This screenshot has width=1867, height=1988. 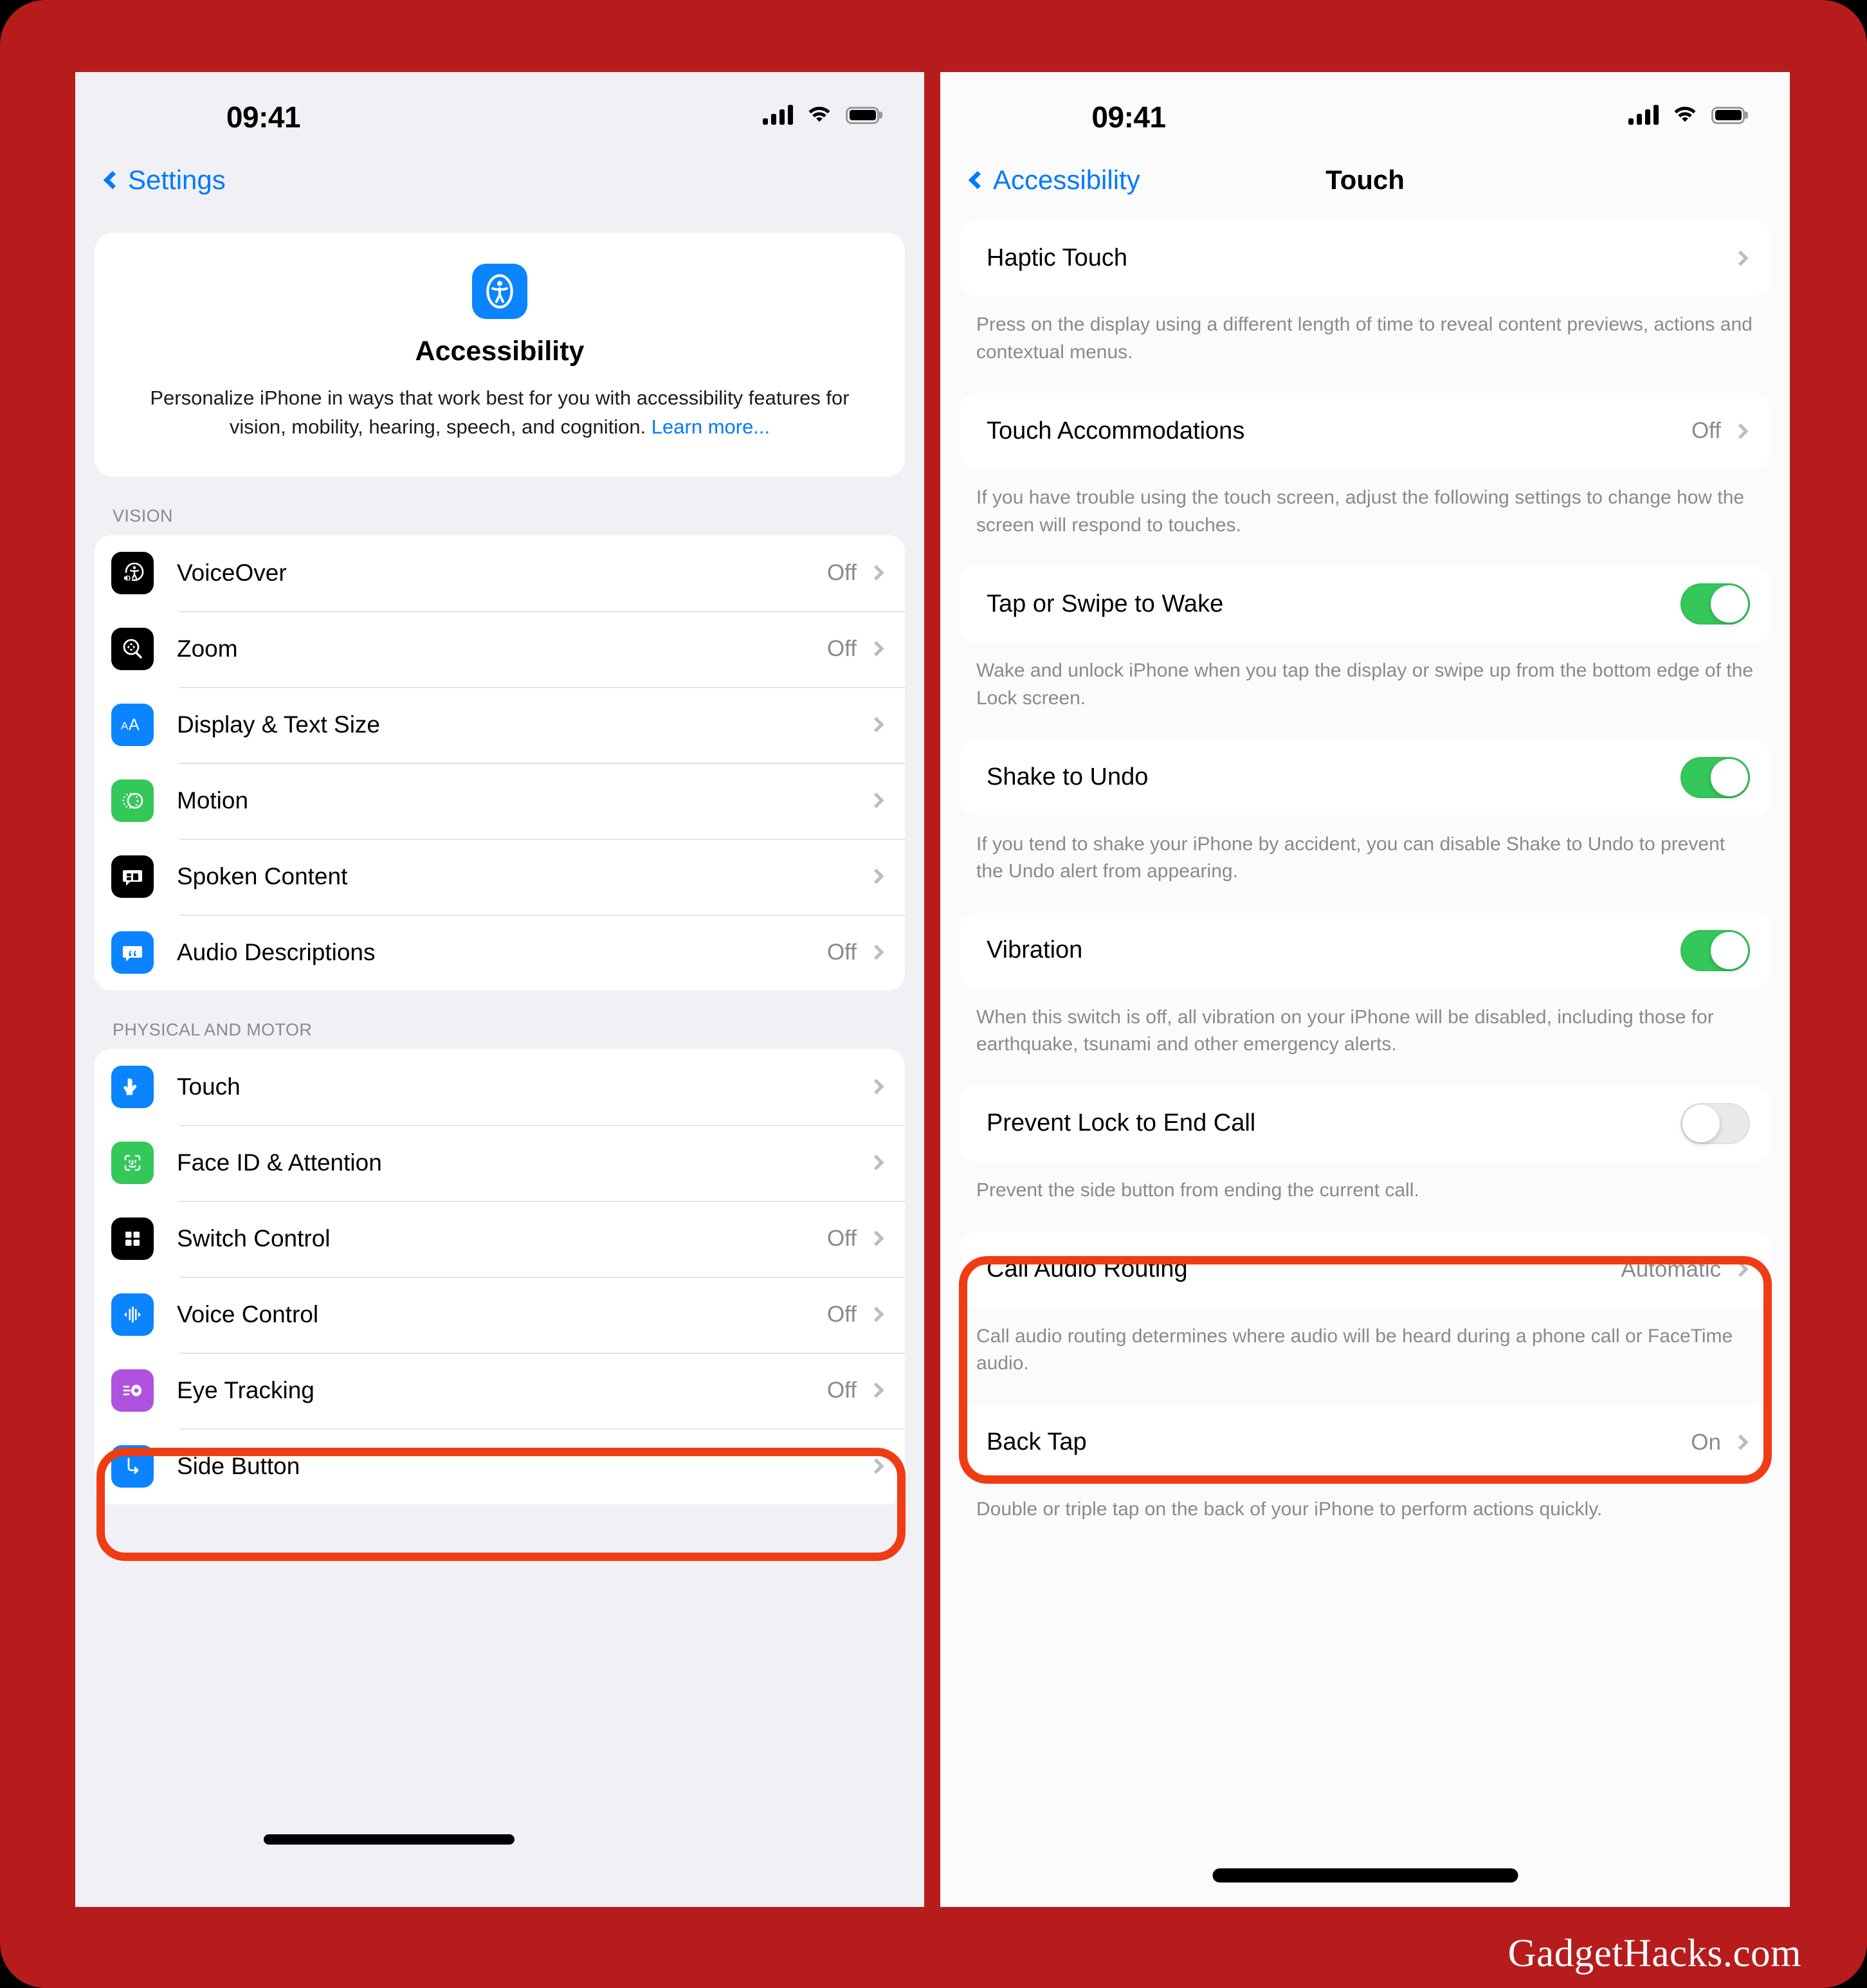 What do you see at coordinates (248, 1313) in the screenshot?
I see `sidebar-item-label: Voice Control` at bounding box center [248, 1313].